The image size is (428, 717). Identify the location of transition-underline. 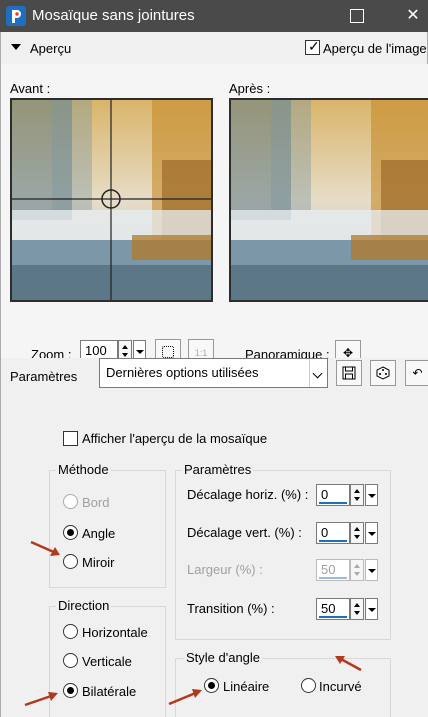
(333, 617).